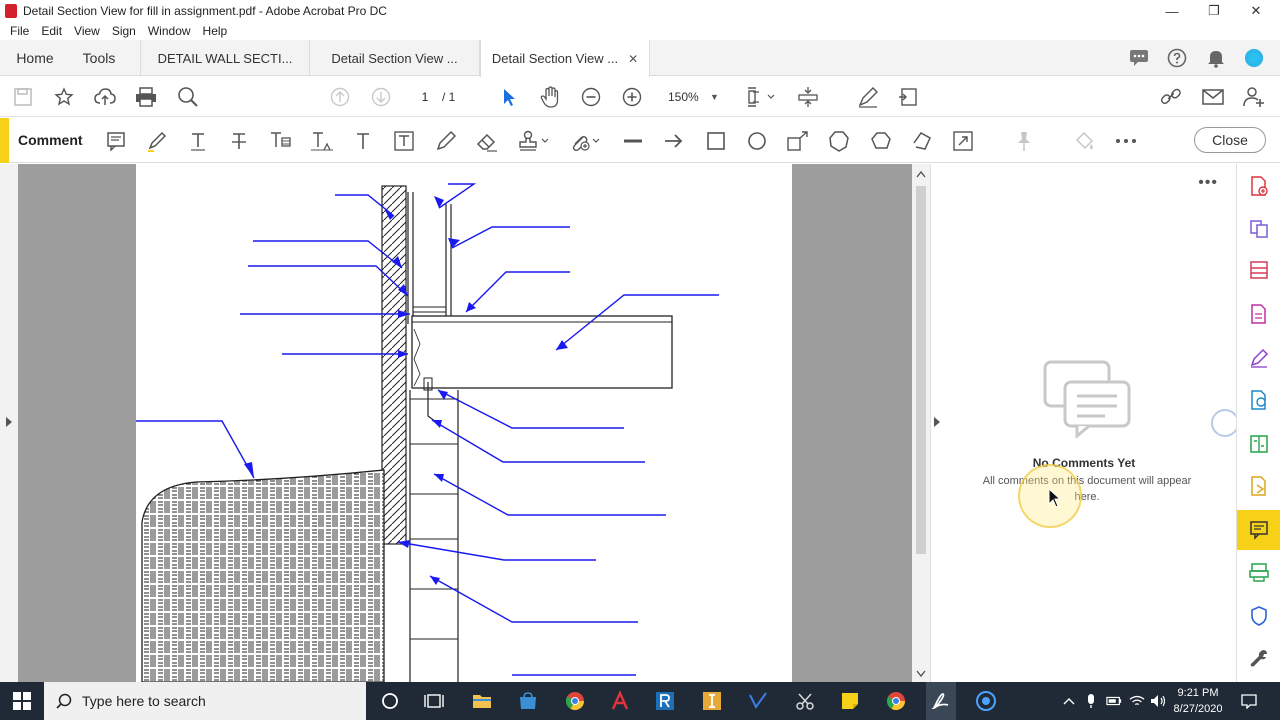  What do you see at coordinates (712, 701) in the screenshot?
I see `sketchup-icon` at bounding box center [712, 701].